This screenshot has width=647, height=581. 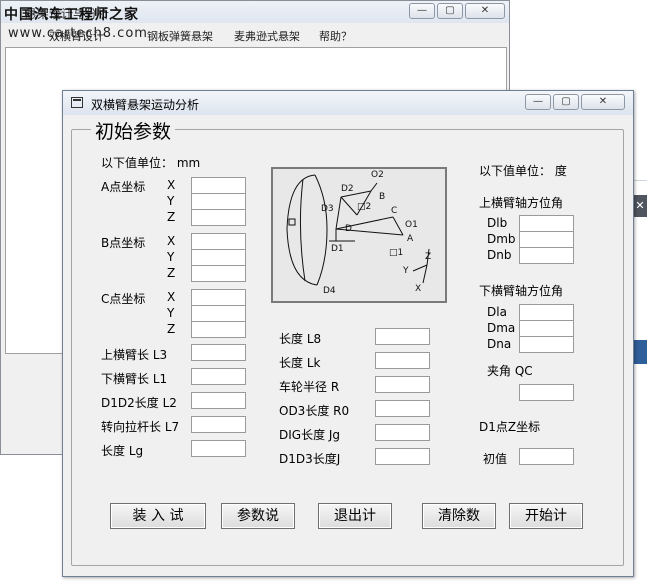 What do you see at coordinates (267, 36) in the screenshot?
I see `menu-macpherson: 麦弗逊式悬架` at bounding box center [267, 36].